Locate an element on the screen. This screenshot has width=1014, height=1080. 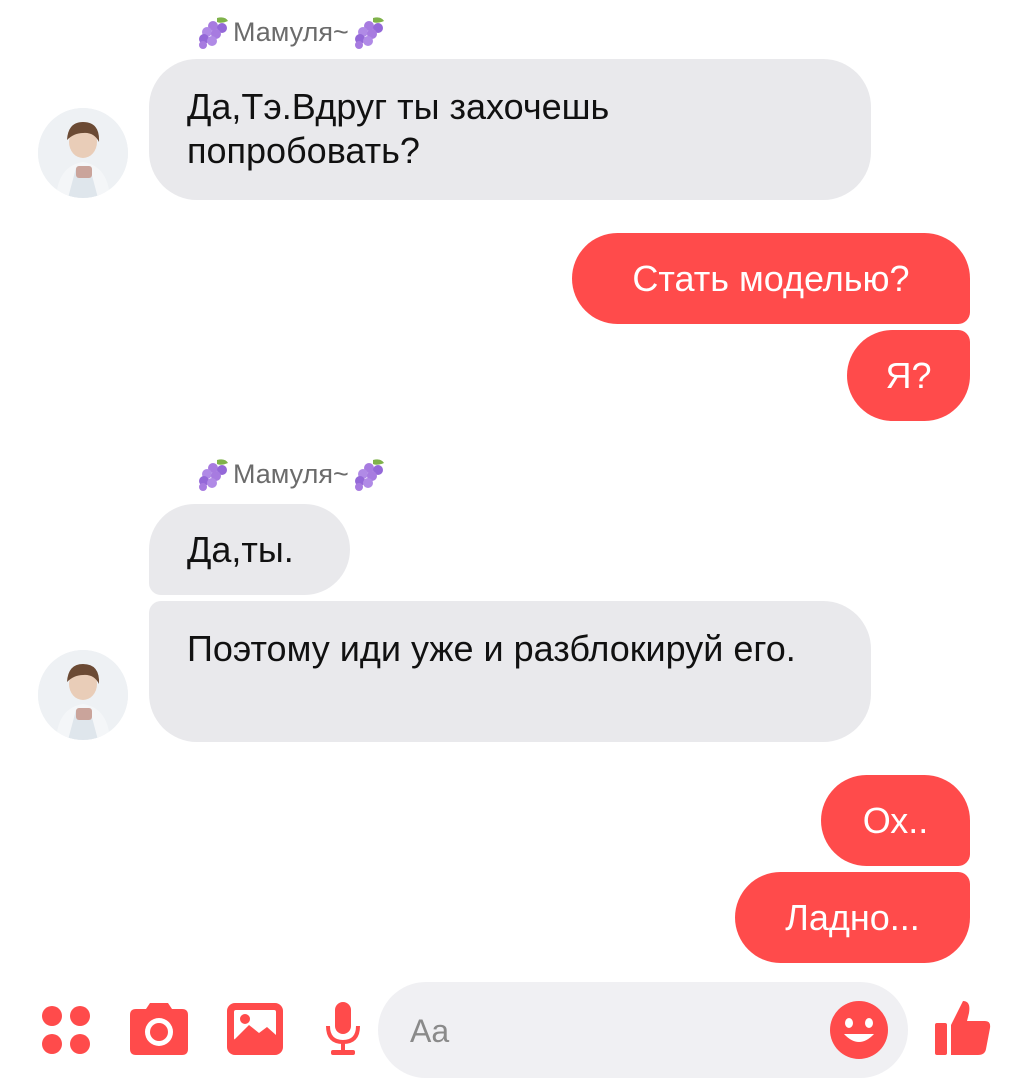
apps-button is located at coordinates (66, 1030).